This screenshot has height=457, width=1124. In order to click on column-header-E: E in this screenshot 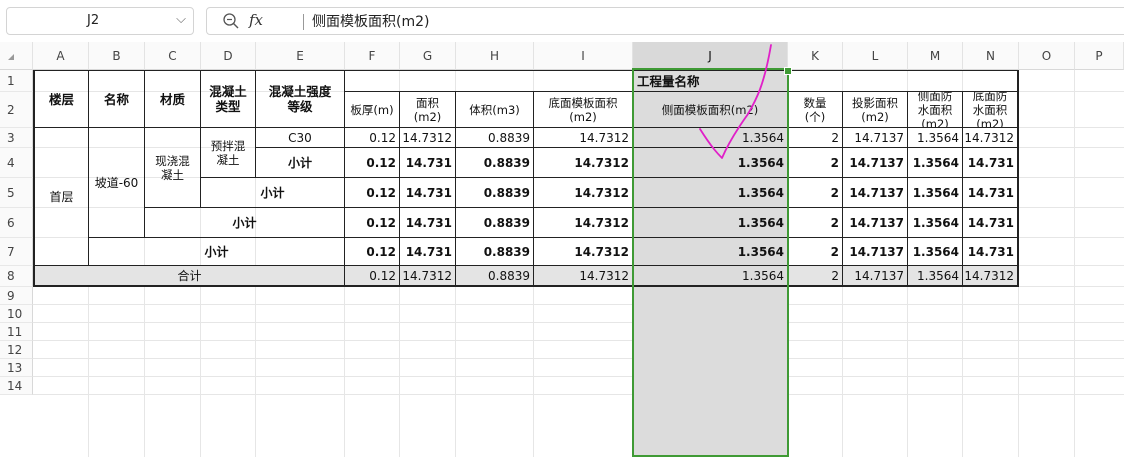, I will do `click(300, 56)`.